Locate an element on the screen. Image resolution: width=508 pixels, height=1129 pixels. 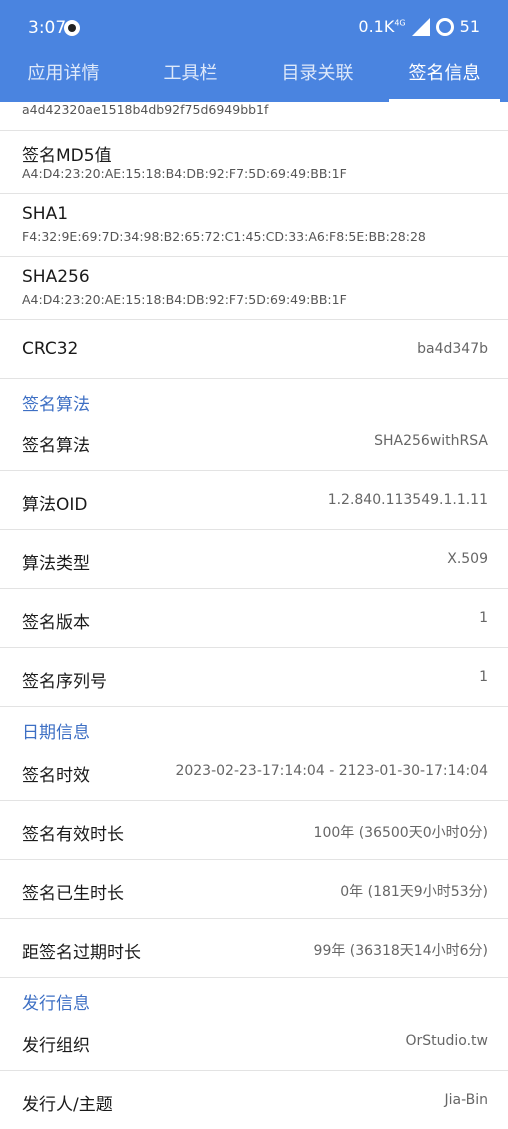
row-value: SHA256withRSA is located at coordinates (431, 441).